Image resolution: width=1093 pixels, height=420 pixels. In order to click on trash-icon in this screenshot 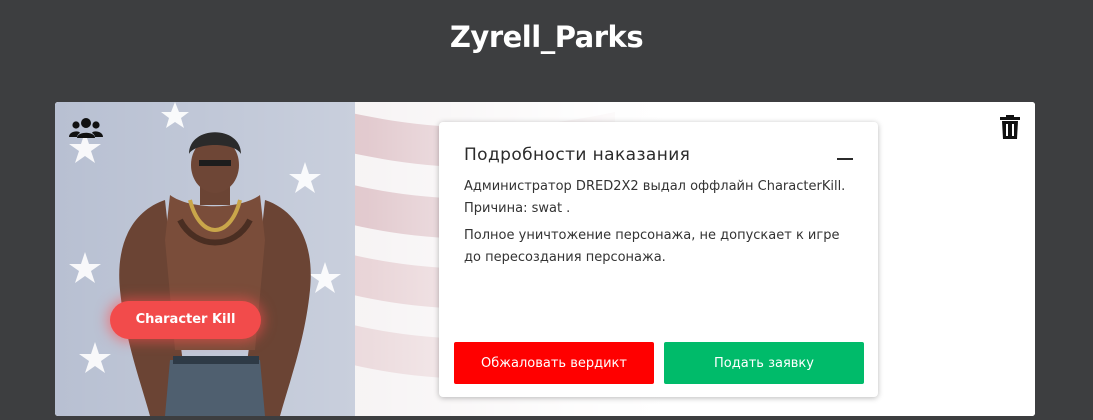, I will do `click(1010, 127)`.